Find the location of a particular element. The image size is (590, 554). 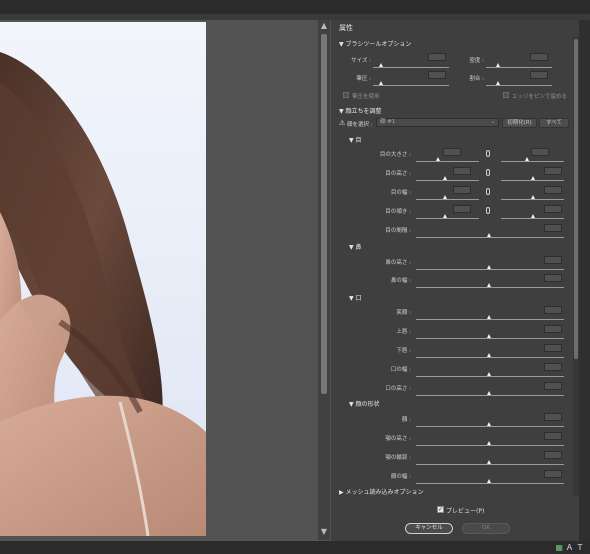

size-slider-knob is located at coordinates (381, 65).